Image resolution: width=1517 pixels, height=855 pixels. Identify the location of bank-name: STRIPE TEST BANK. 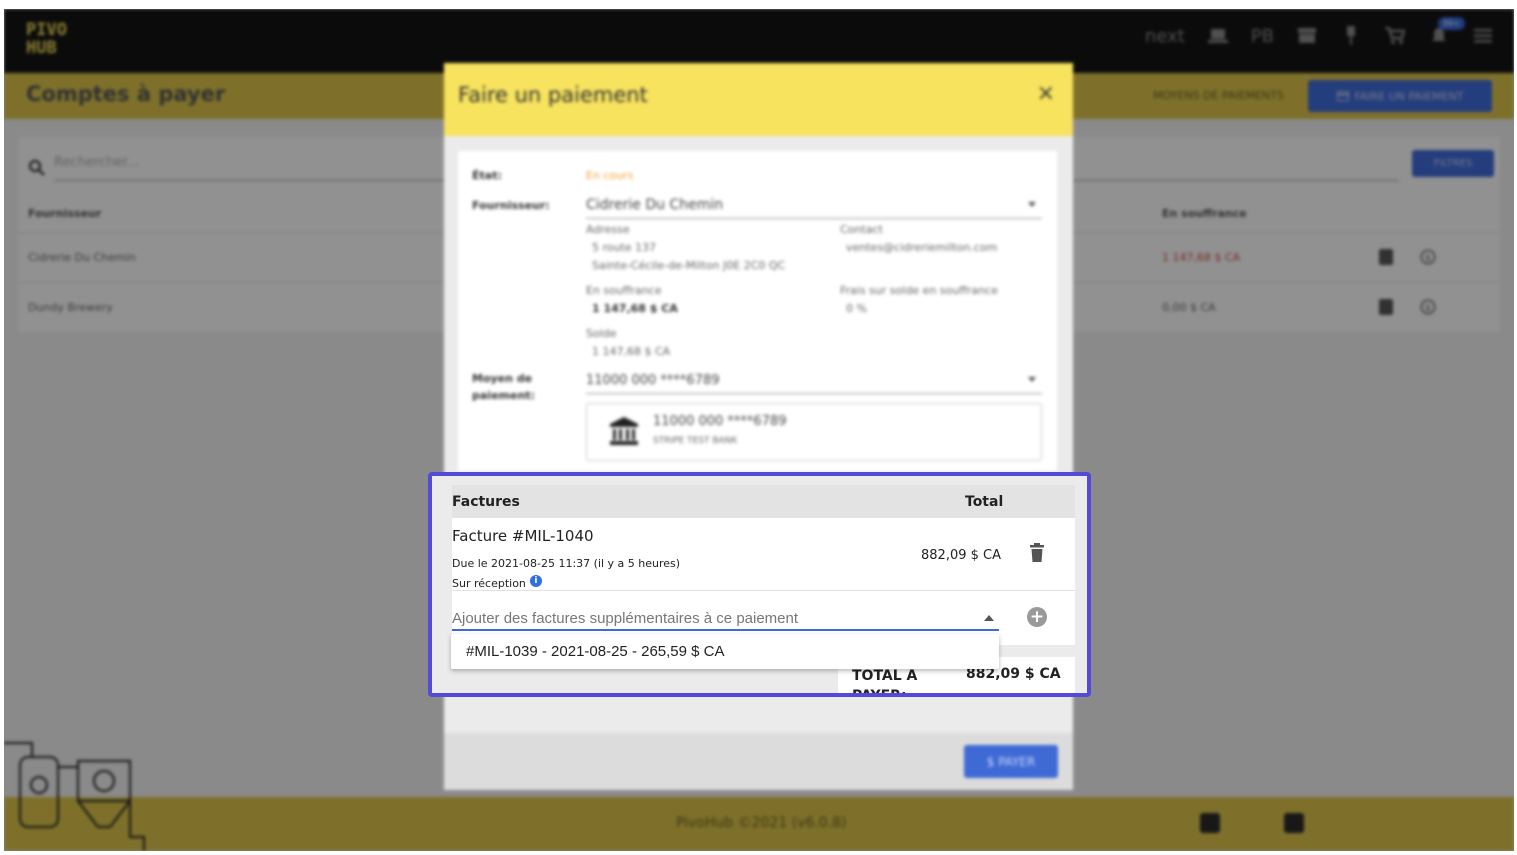
(695, 441).